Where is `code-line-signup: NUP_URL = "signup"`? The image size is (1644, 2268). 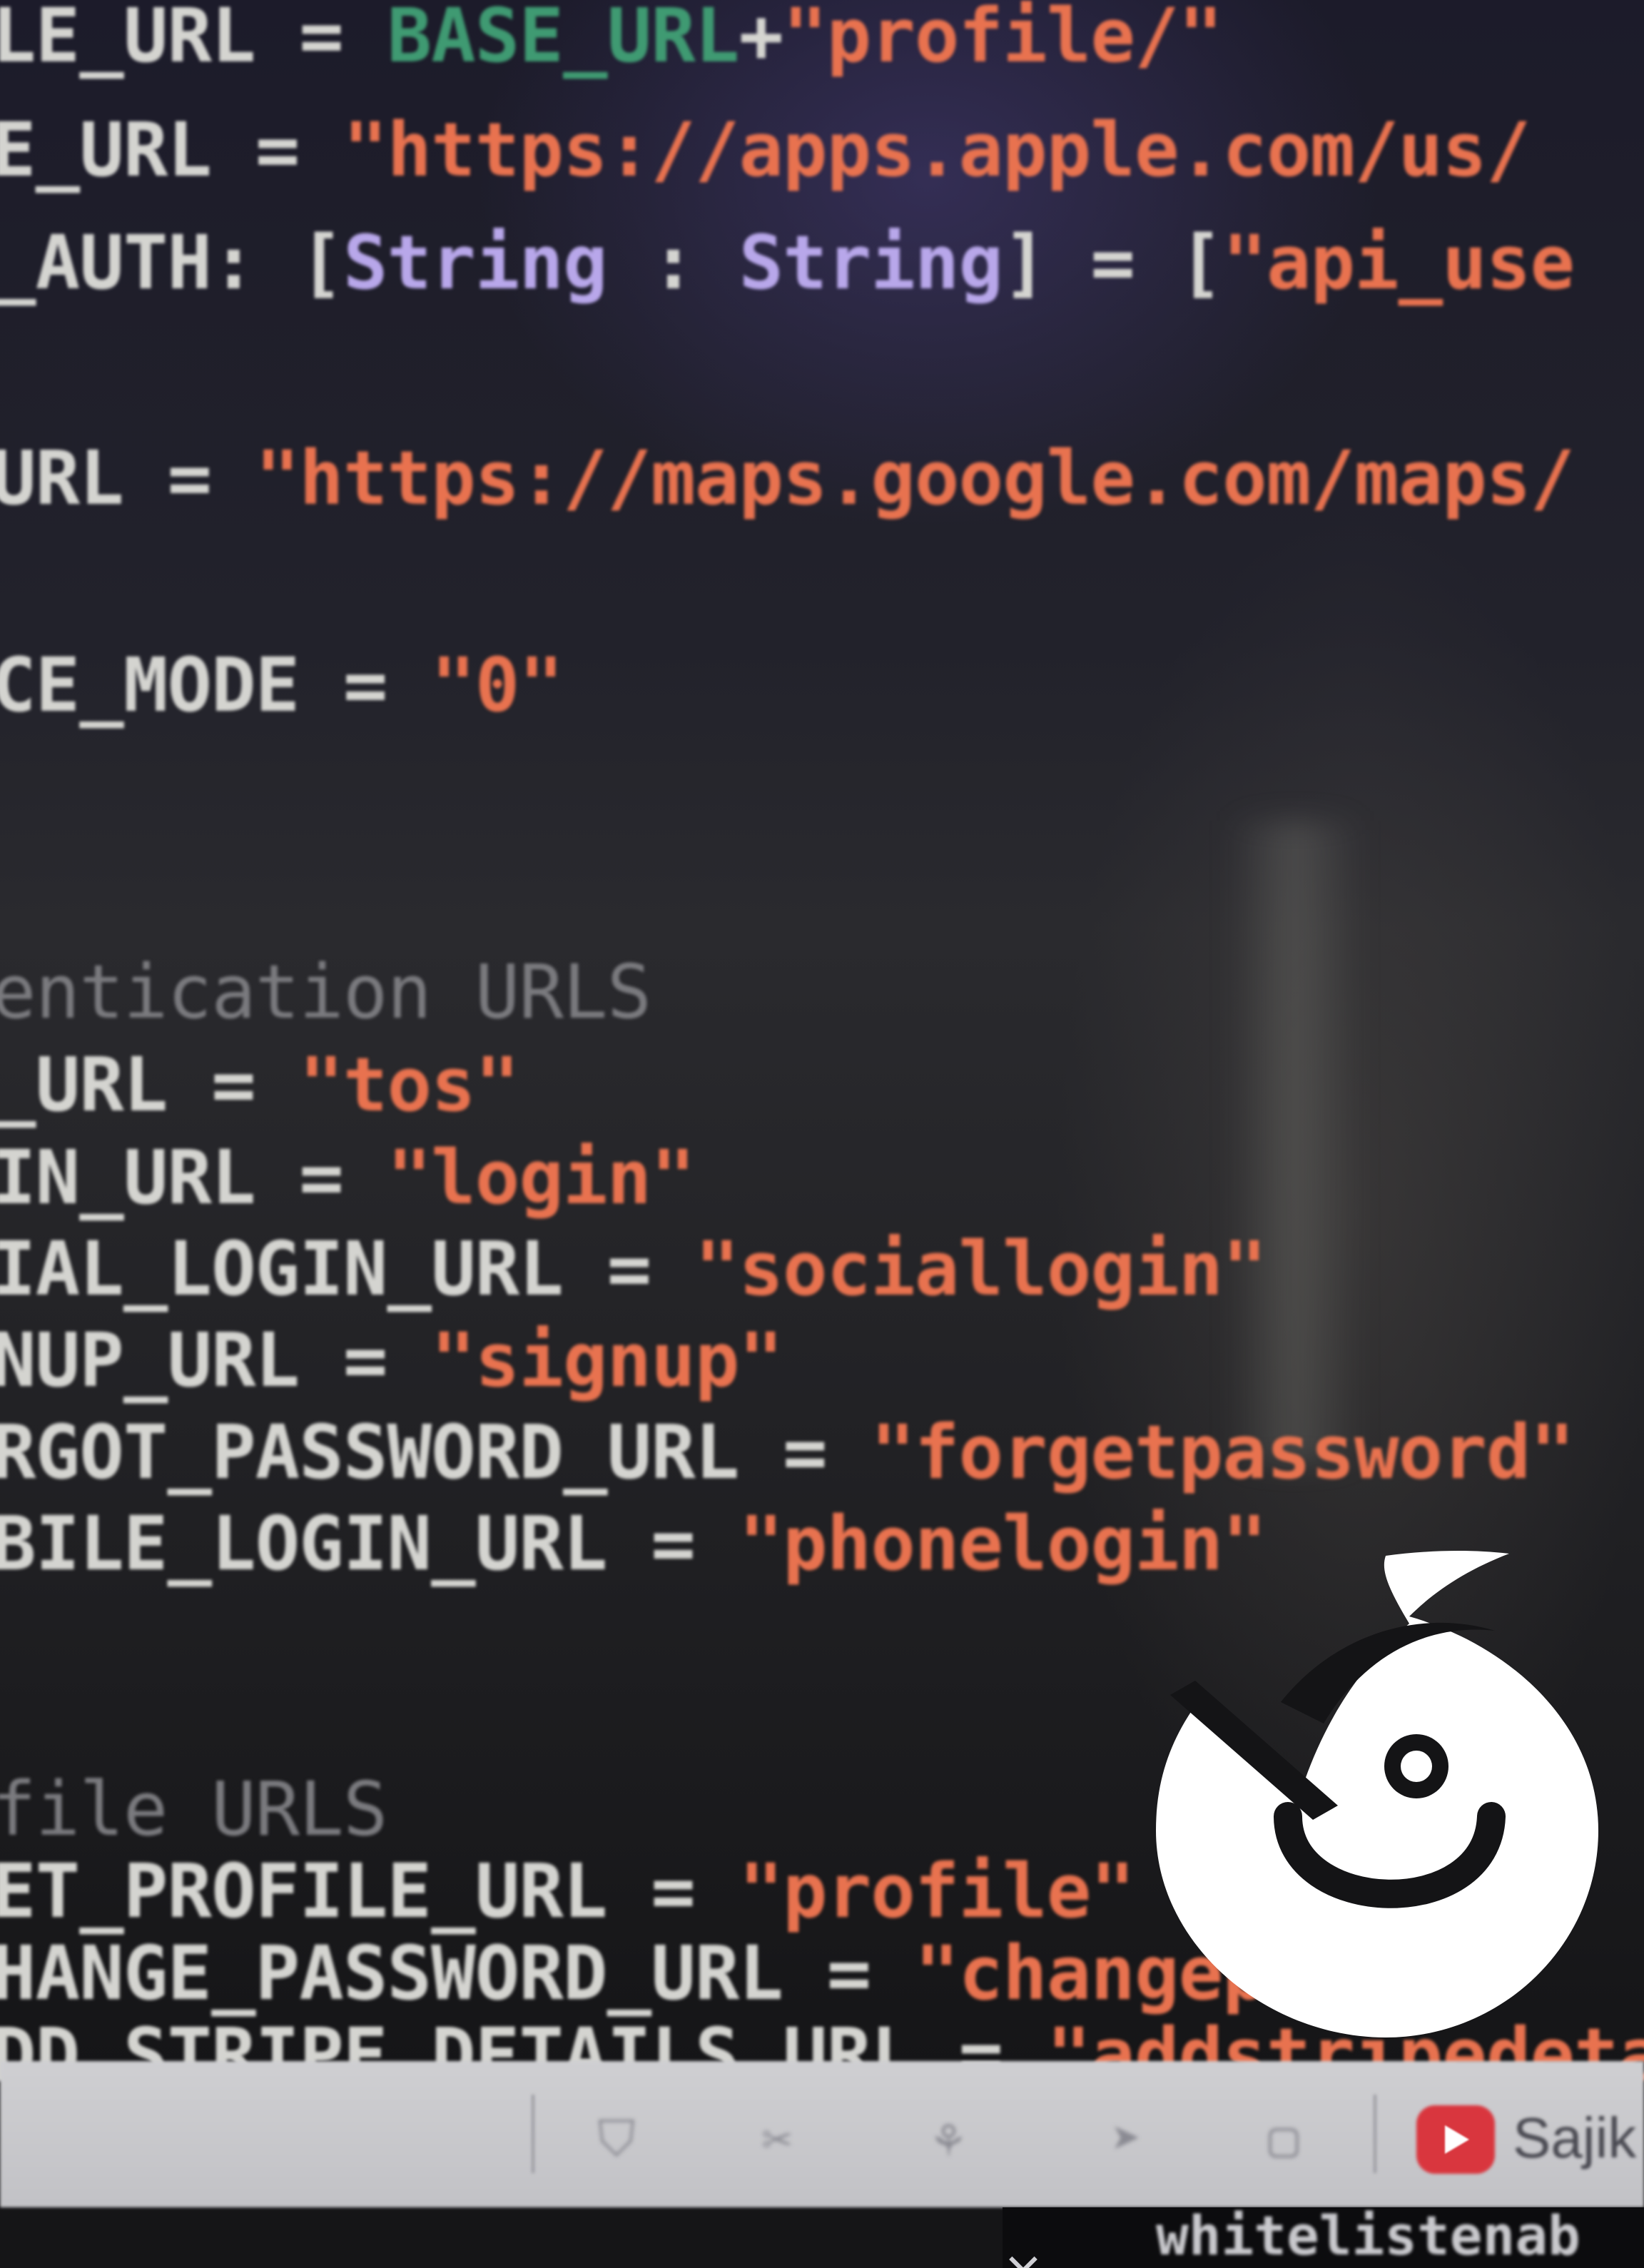 code-line-signup: NUP_URL = "signup" is located at coordinates (391, 1360).